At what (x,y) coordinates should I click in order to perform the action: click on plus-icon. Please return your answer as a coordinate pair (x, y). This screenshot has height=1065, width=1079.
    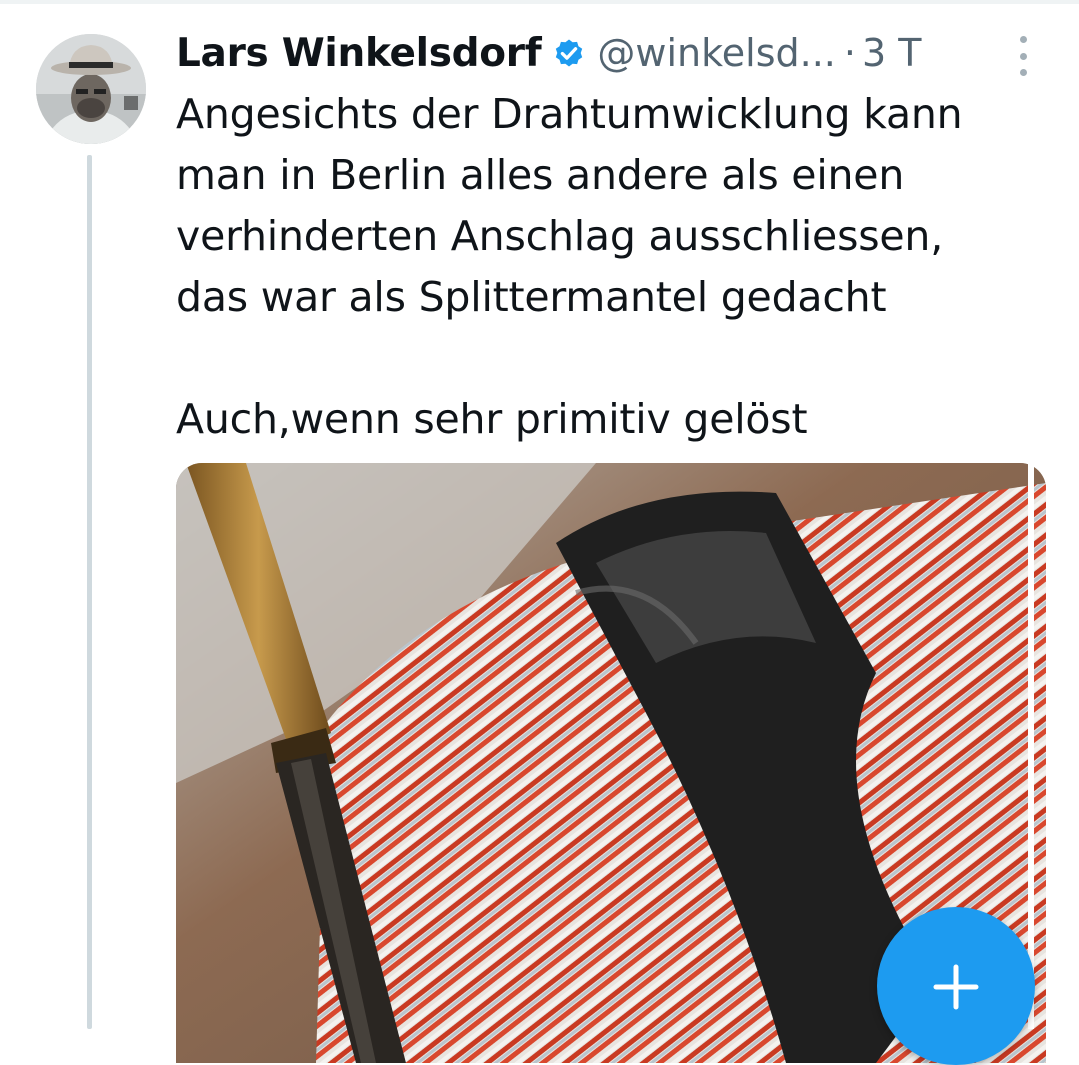
    Looking at the image, I should click on (956, 987).